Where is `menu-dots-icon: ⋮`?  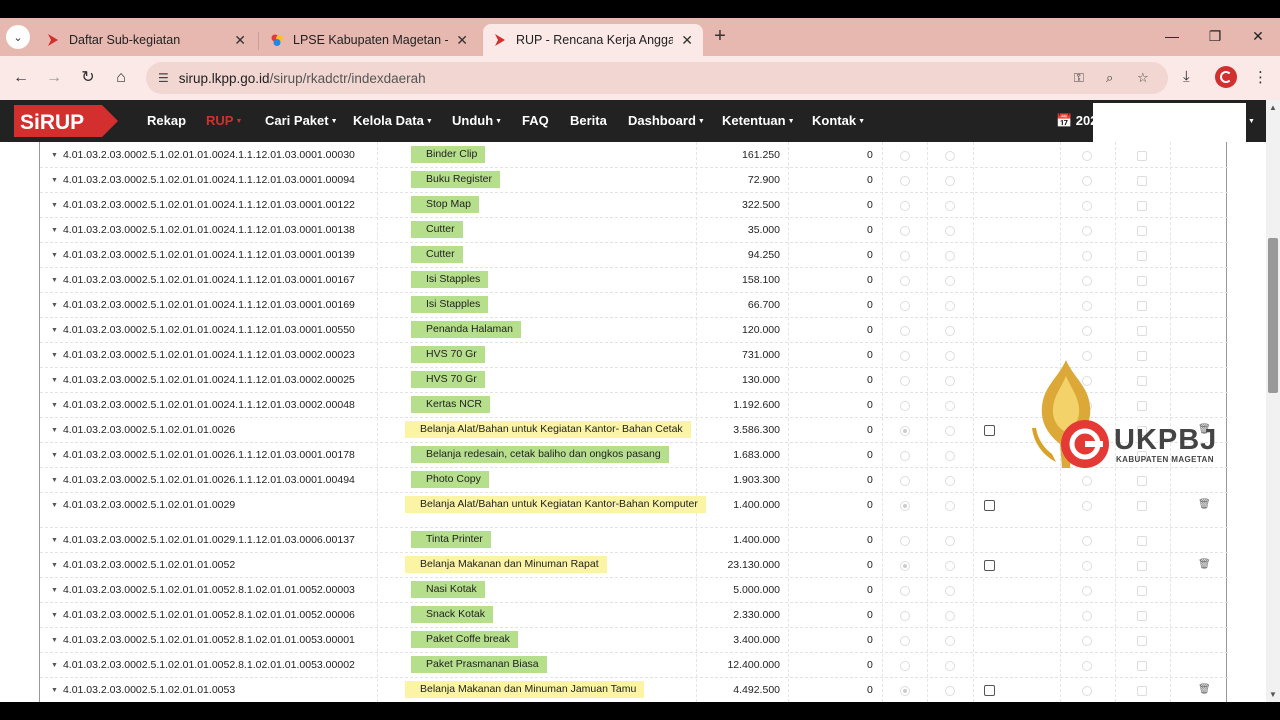
menu-dots-icon: ⋮ is located at coordinates (1260, 77).